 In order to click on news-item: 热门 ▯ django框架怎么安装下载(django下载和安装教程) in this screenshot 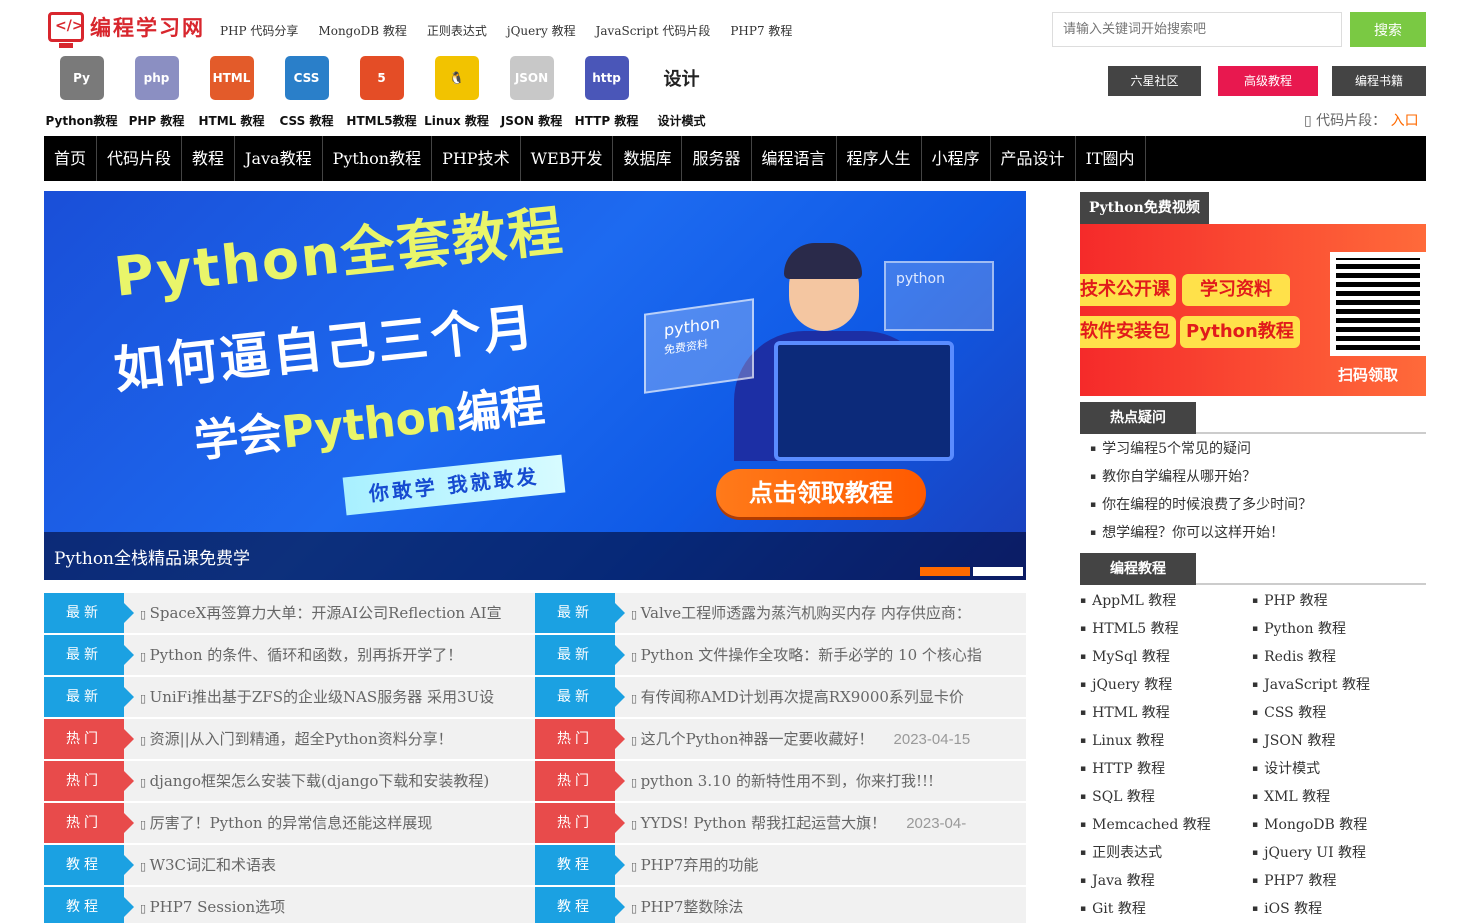, I will do `click(289, 781)`.